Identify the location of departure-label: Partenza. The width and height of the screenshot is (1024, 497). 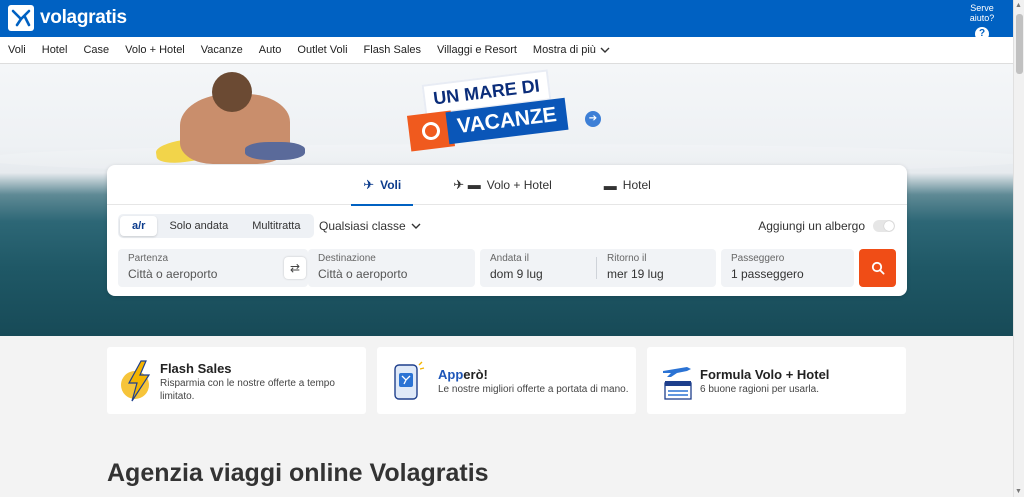
(148, 258).